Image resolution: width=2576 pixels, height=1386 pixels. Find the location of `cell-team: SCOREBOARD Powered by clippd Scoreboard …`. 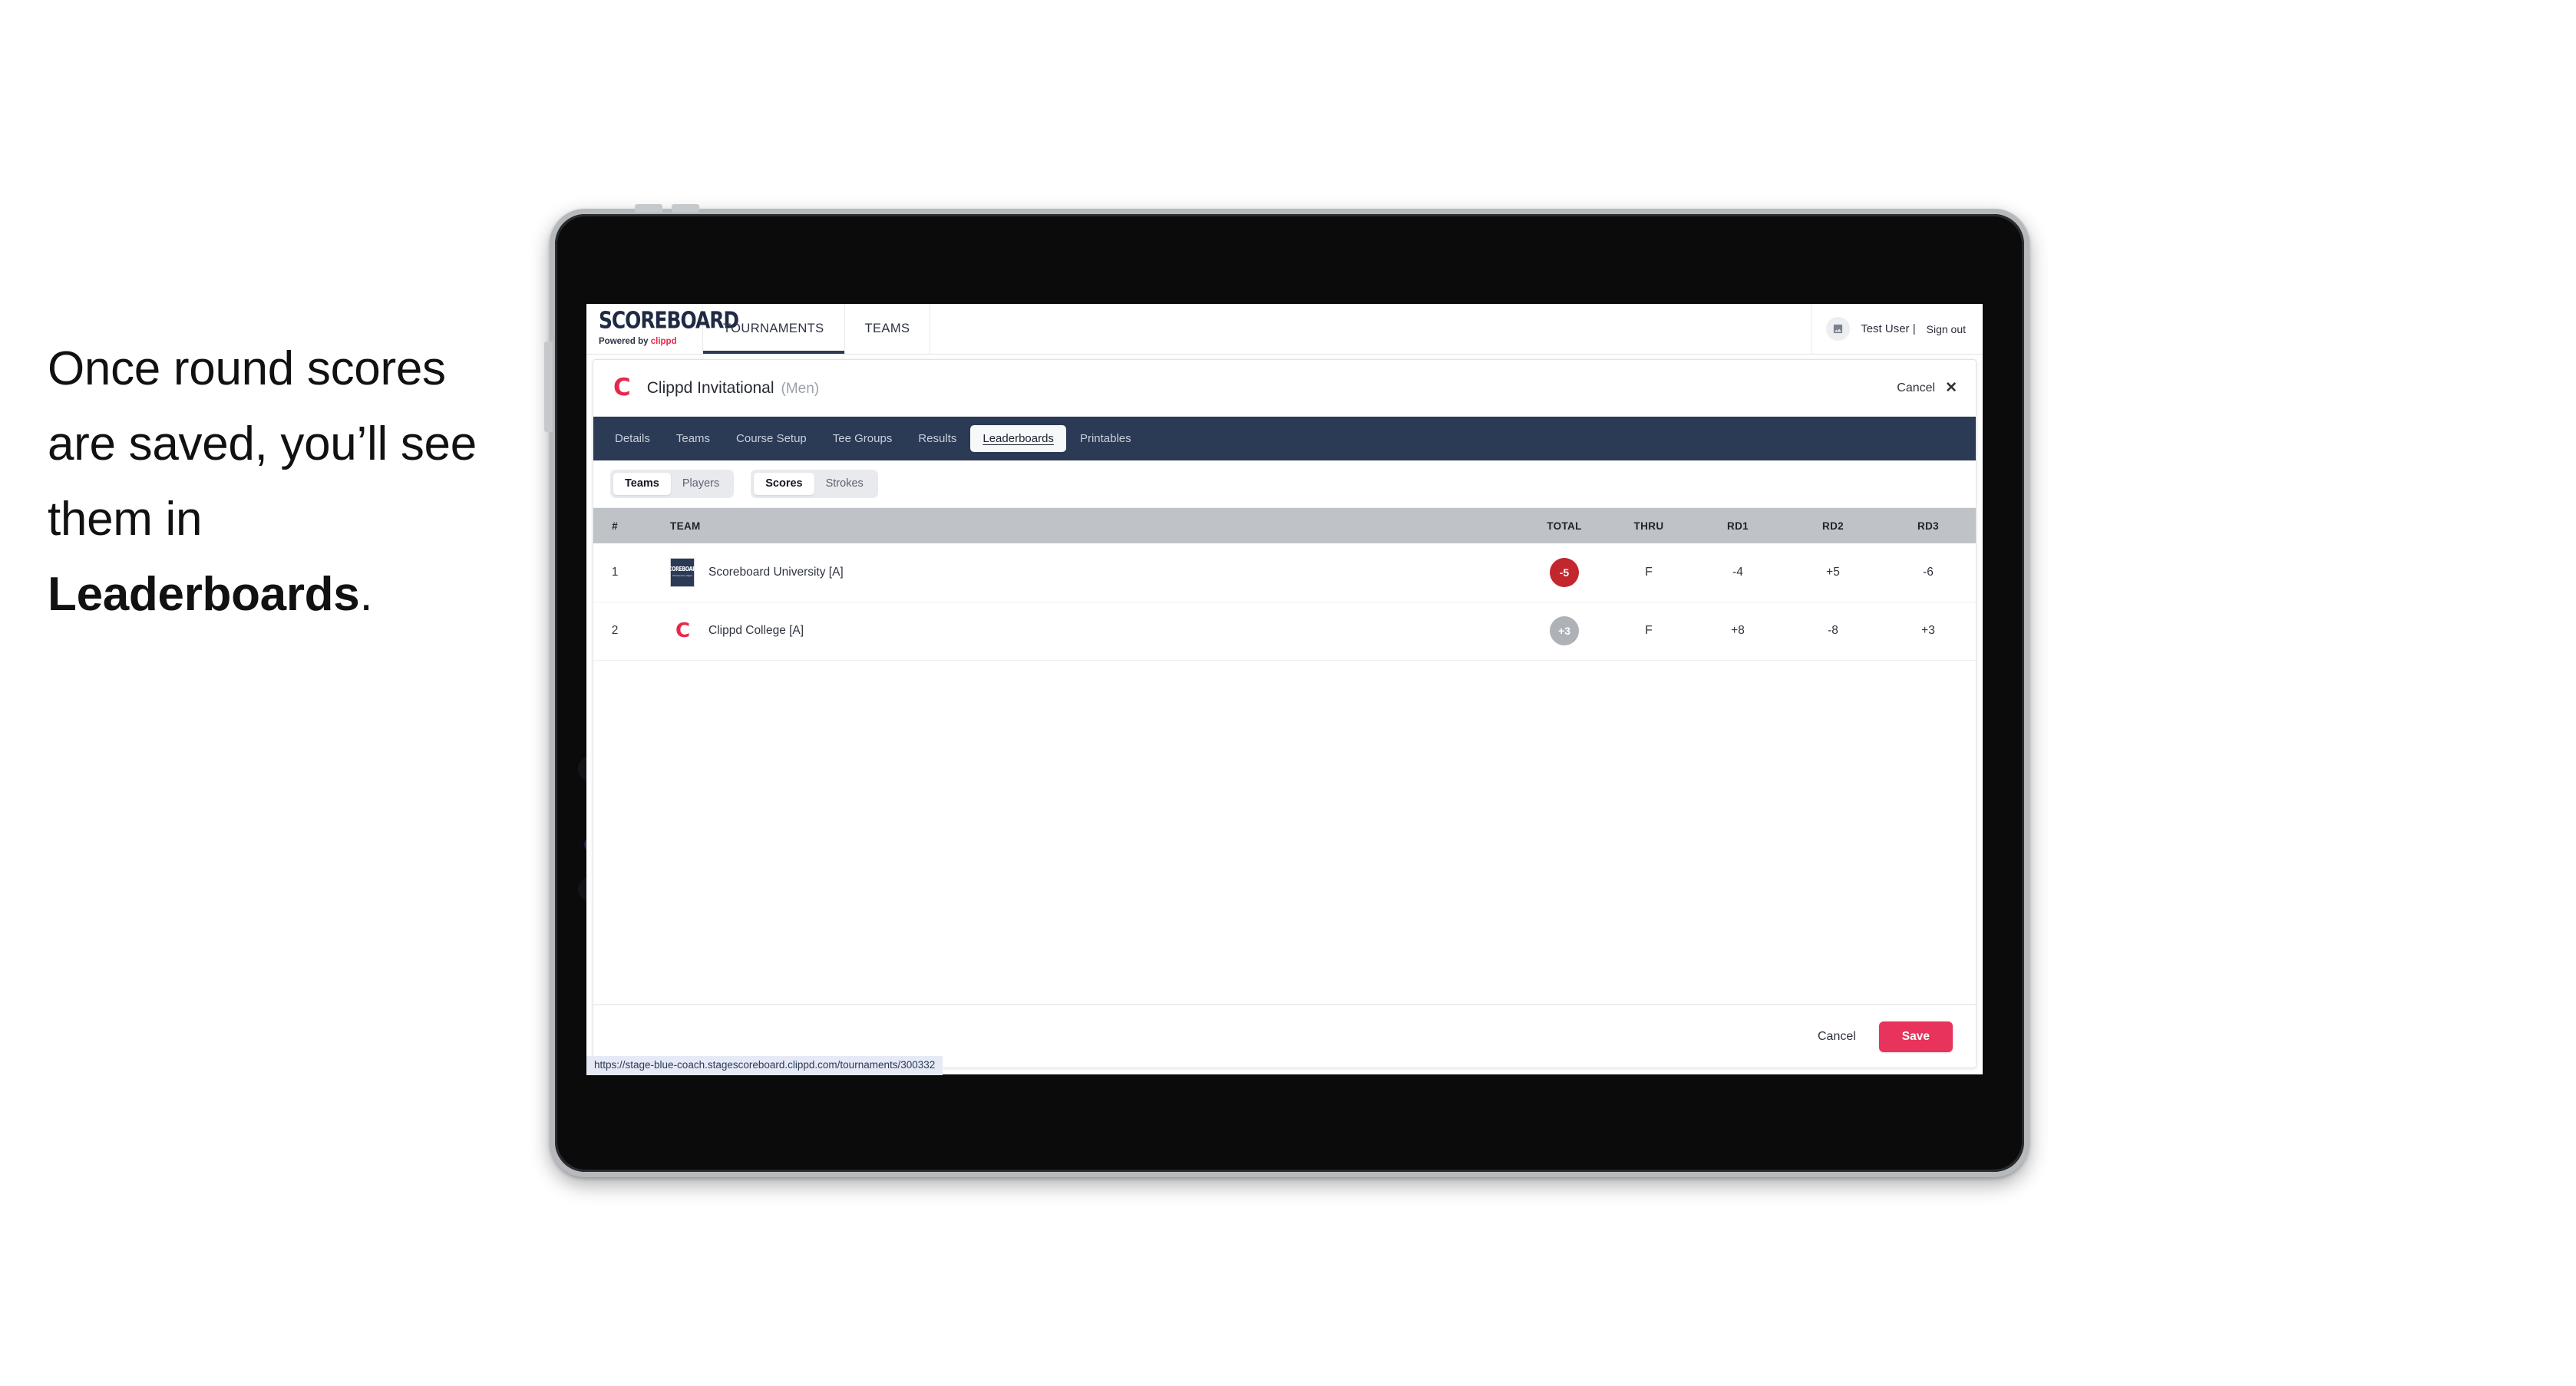

cell-team: SCOREBOARD Powered by clippd Scoreboard … is located at coordinates (1078, 572).